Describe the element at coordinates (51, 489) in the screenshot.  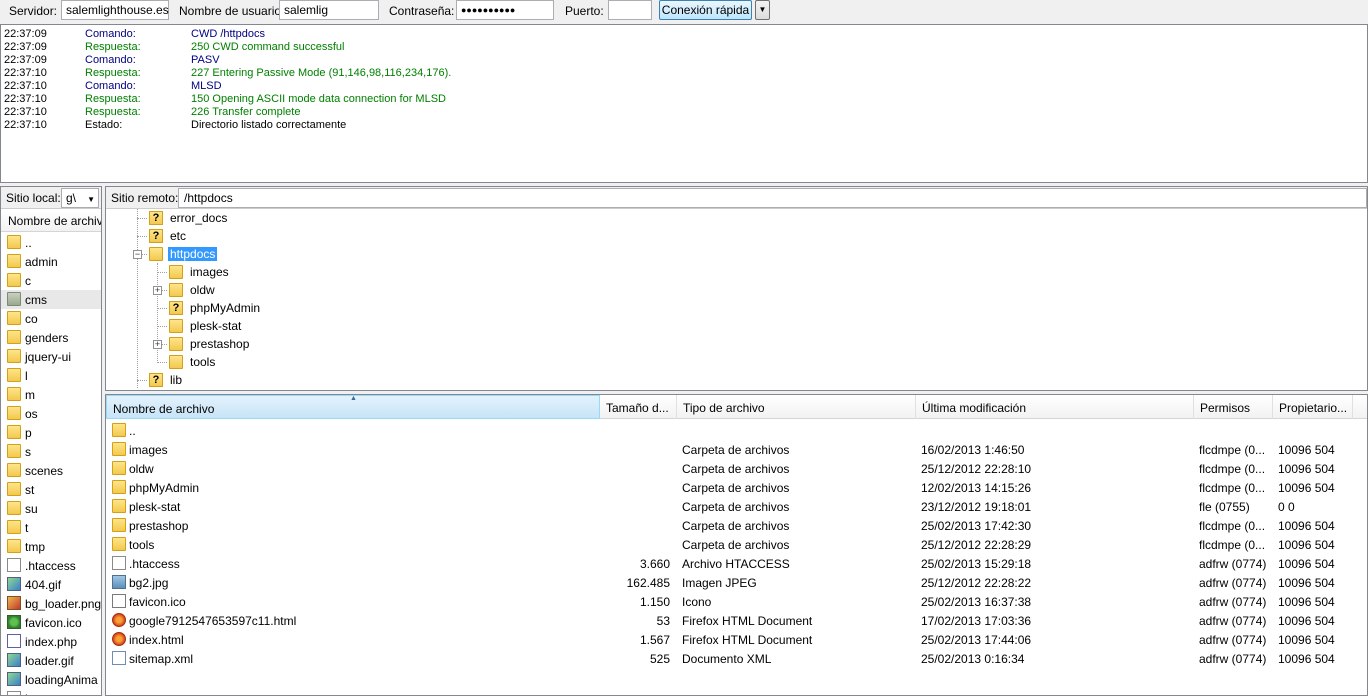
I see `local-list-item: st` at that location.